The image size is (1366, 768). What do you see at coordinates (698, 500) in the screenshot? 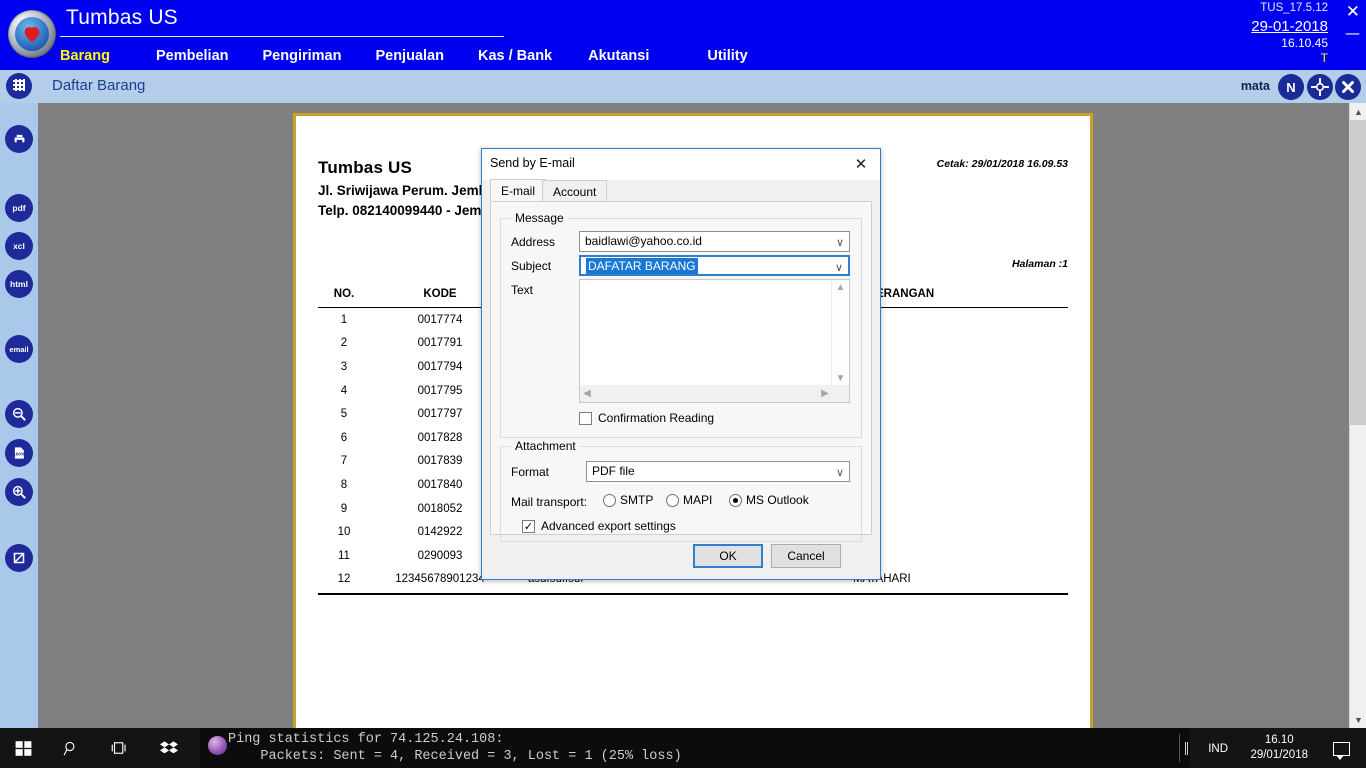
I see `mapi-label: MAPI` at bounding box center [698, 500].